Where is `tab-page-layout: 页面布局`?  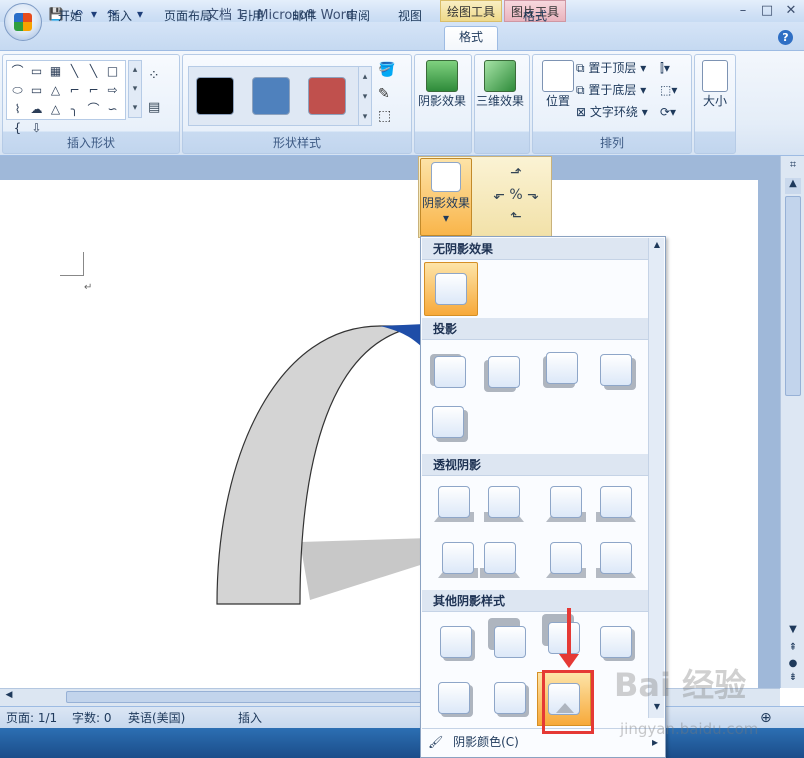
tab-page-layout: 页面布局 is located at coordinates (188, 16).